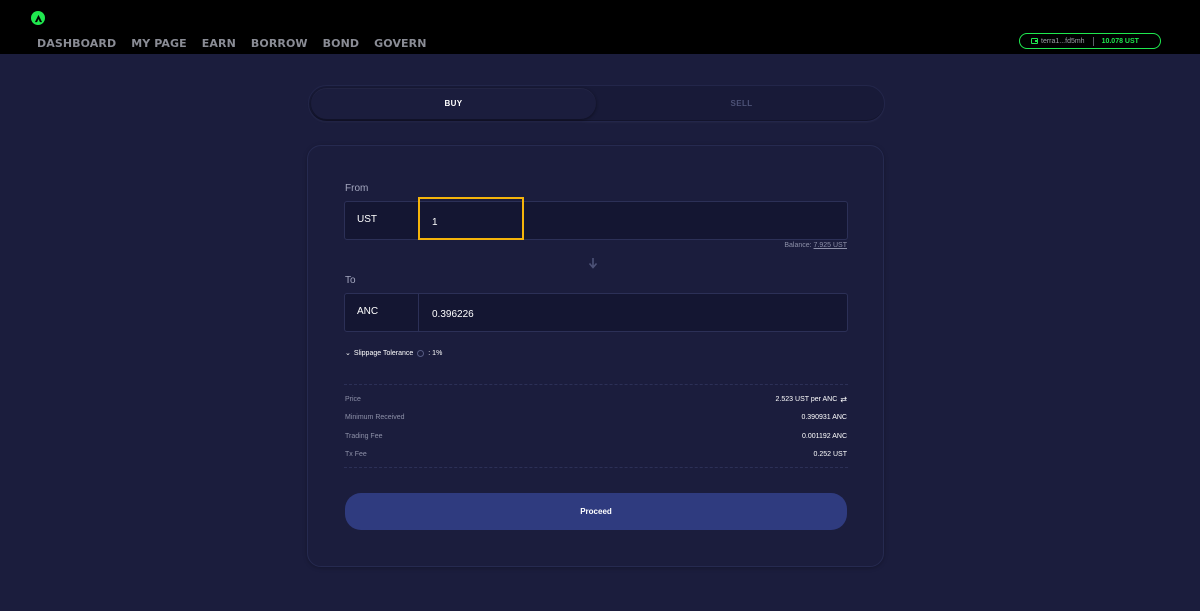 This screenshot has width=1200, height=611. What do you see at coordinates (596, 436) in the screenshot?
I see `detail-row-trading-fee: Trading Fee 0.001192 ANC` at bounding box center [596, 436].